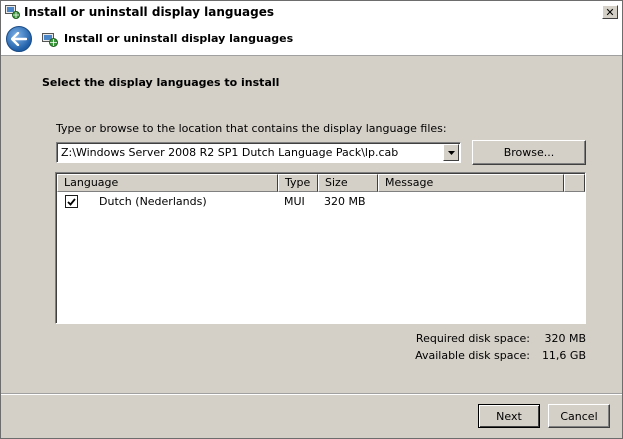 The image size is (623, 439). I want to click on footer-divider, so click(311, 394).